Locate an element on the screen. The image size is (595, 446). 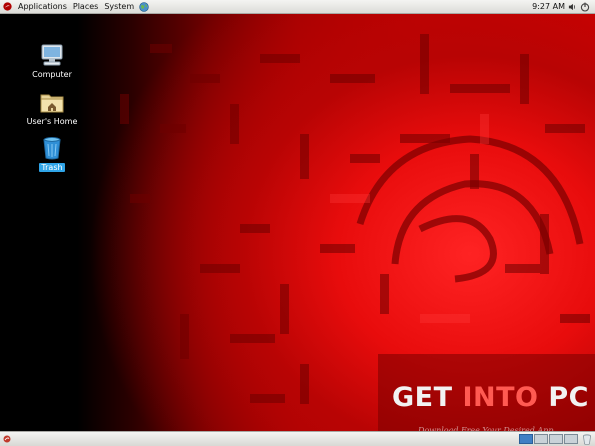
workspace-switcher is located at coordinates (549, 439).